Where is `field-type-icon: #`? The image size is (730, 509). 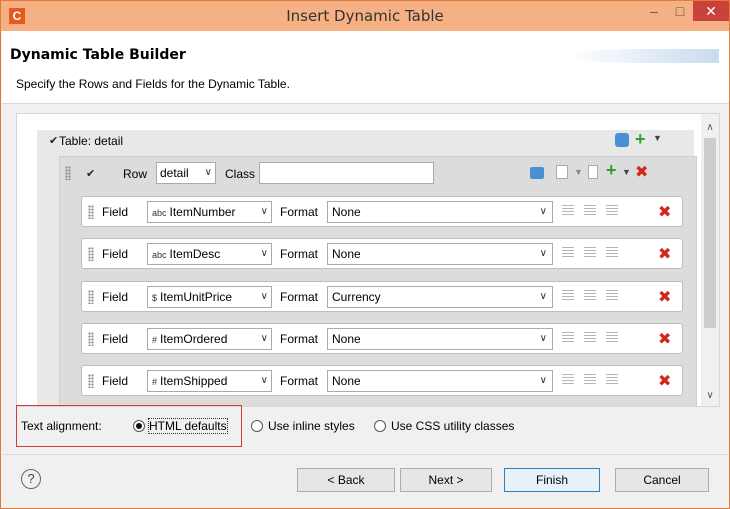
field-type-icon: # is located at coordinates (155, 382).